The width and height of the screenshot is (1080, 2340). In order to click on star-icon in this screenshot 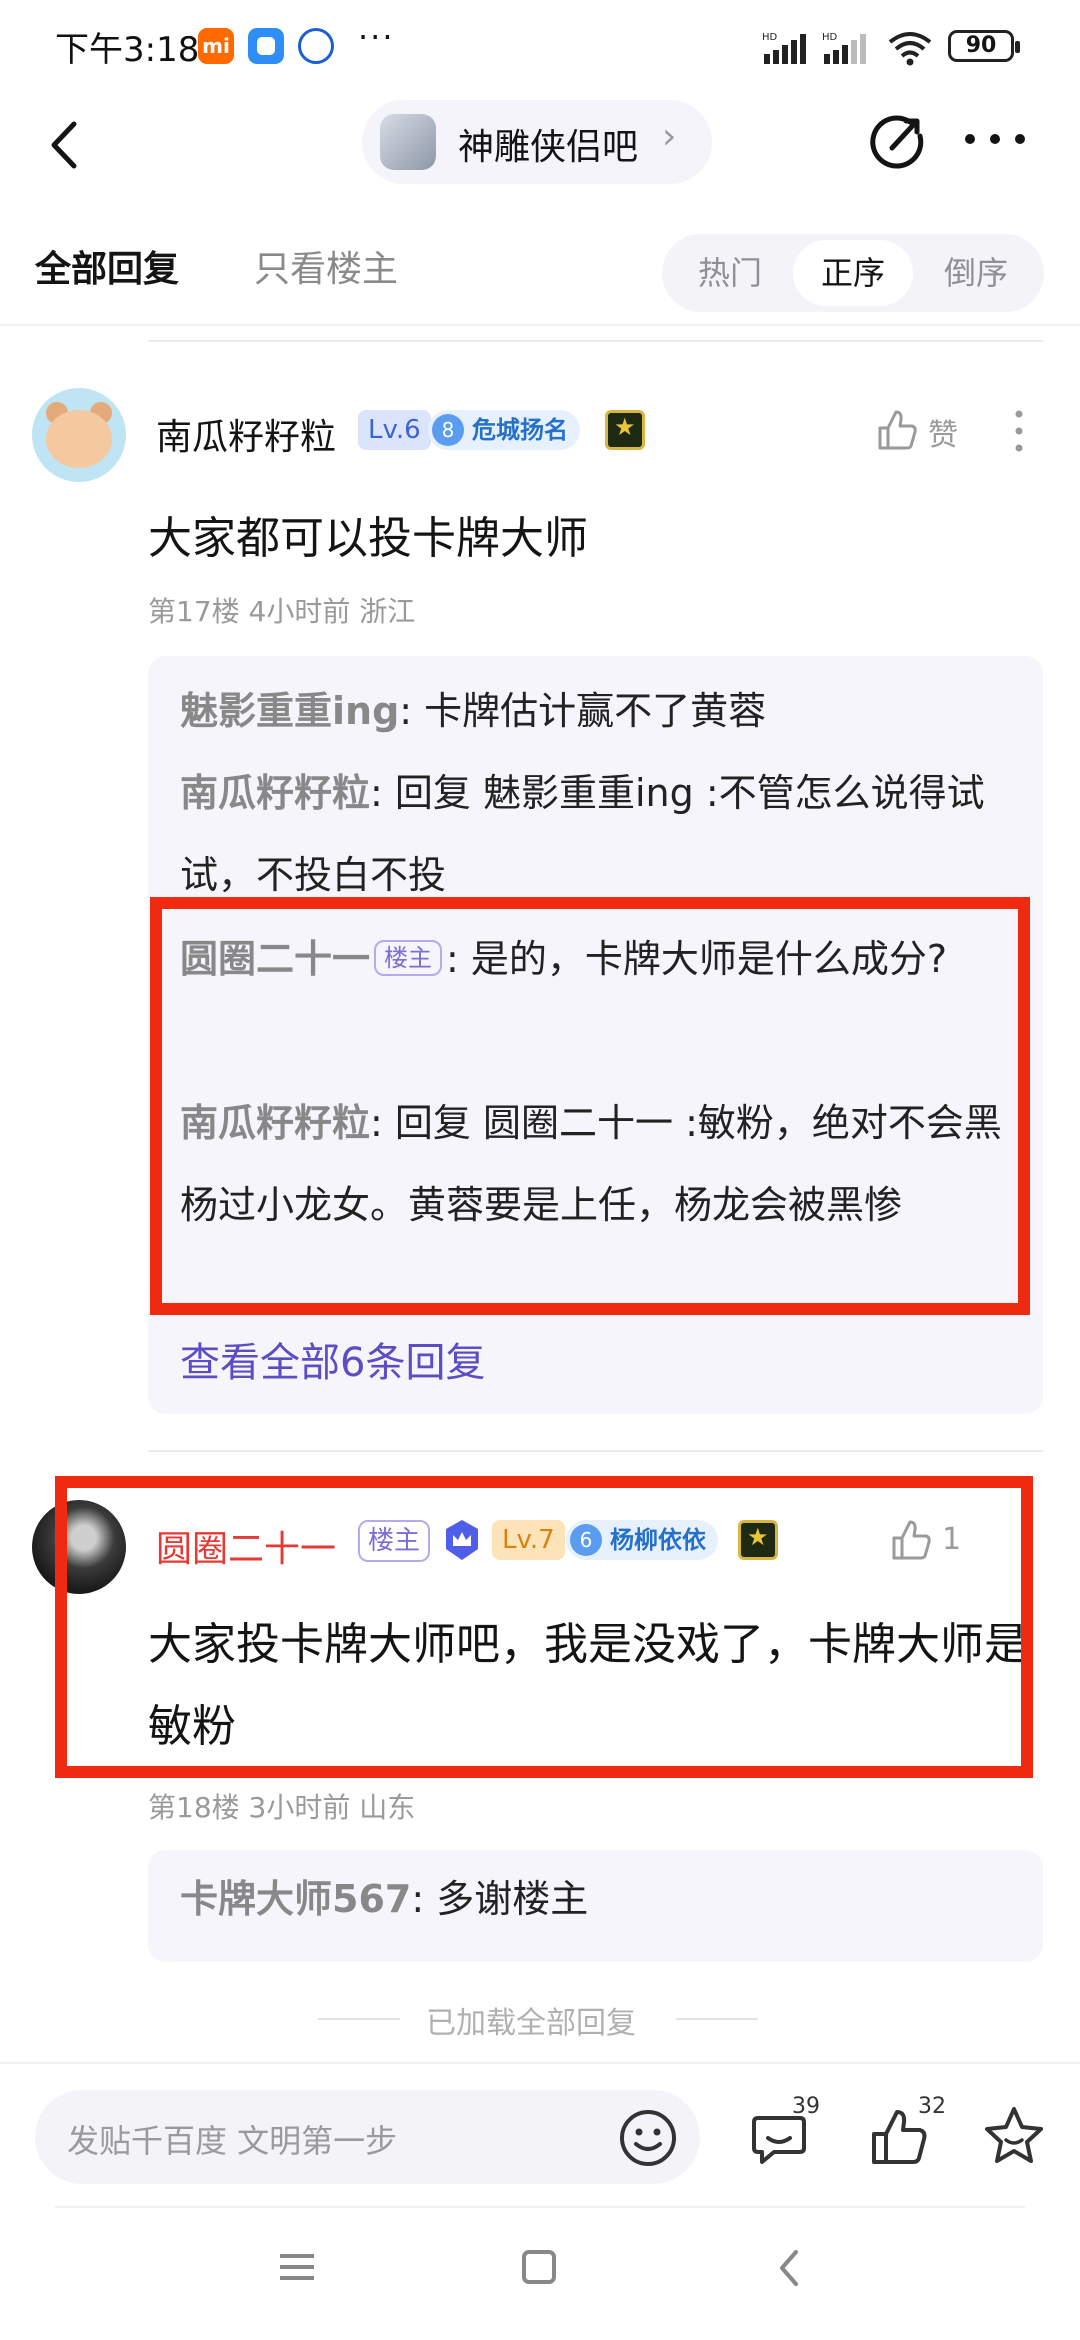, I will do `click(1014, 2136)`.